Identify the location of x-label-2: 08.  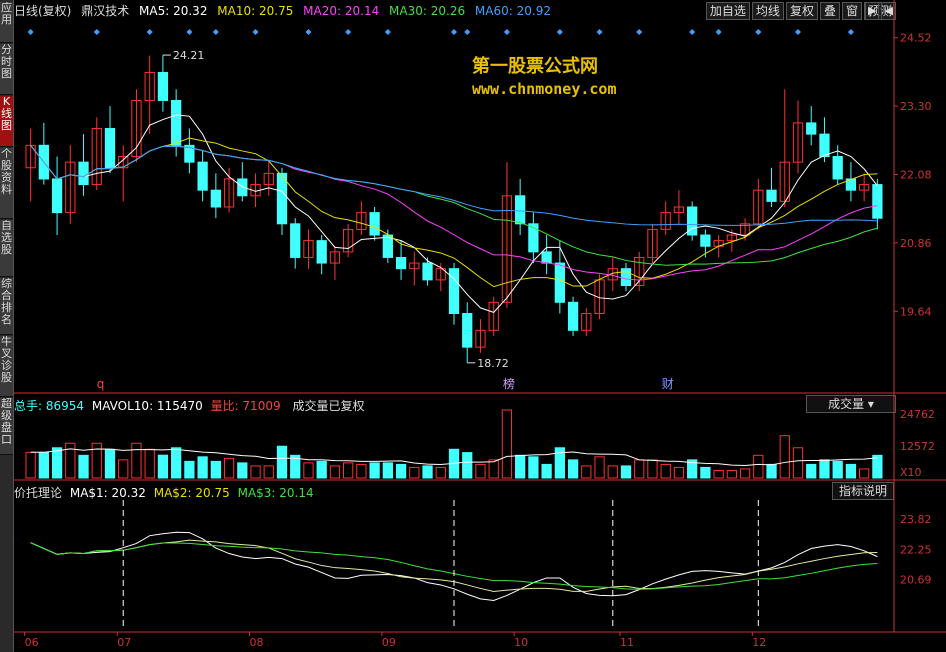
(257, 642).